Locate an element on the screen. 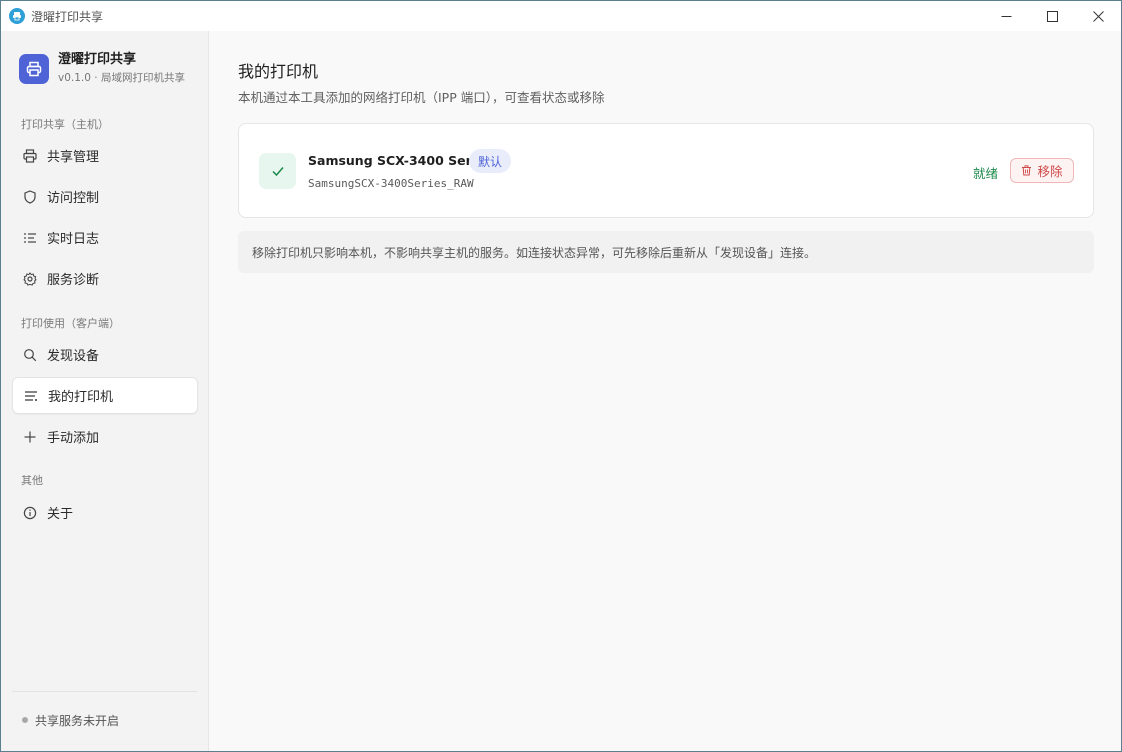 This screenshot has width=1122, height=752. sidebar-item-about: 关于 is located at coordinates (105, 512).